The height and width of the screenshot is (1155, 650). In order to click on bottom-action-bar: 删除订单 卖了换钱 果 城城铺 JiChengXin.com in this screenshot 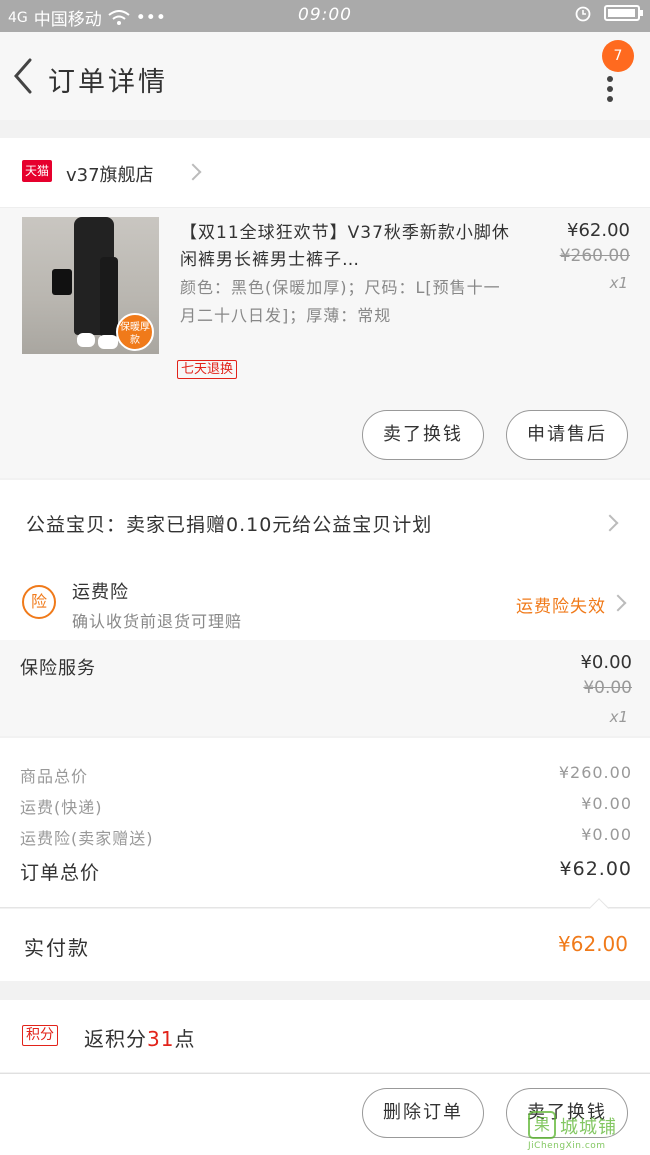, I will do `click(325, 1114)`.